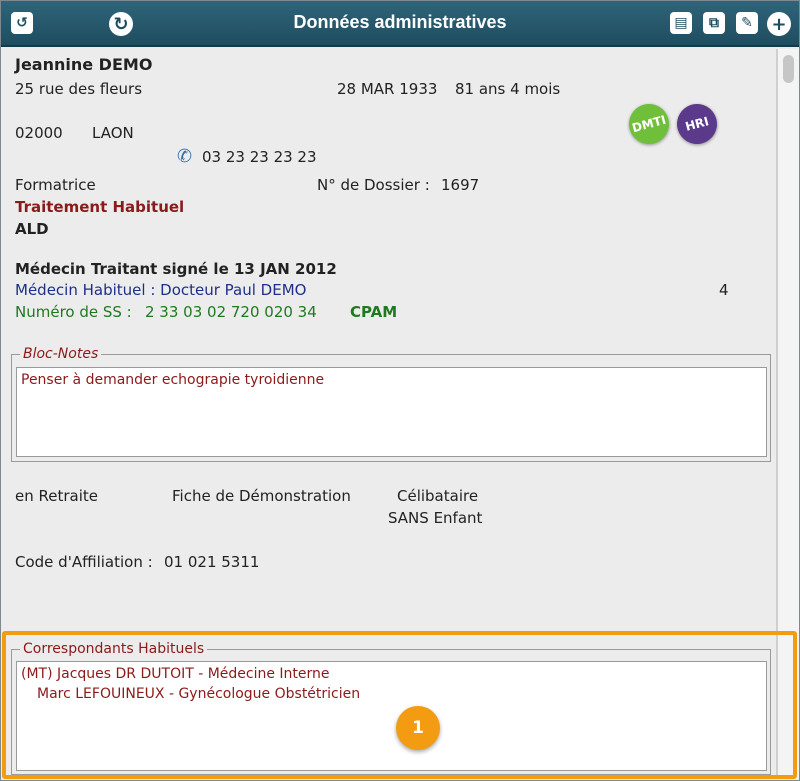  Describe the element at coordinates (39, 133) in the screenshot. I see `postal-code: 02000` at that location.